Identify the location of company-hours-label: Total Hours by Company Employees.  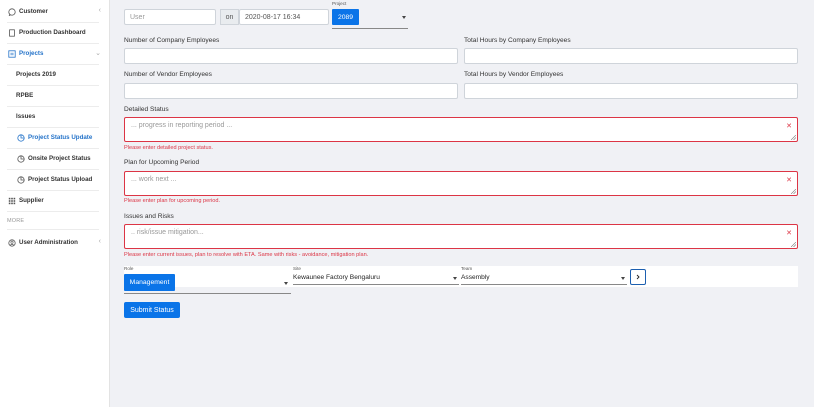
(517, 40).